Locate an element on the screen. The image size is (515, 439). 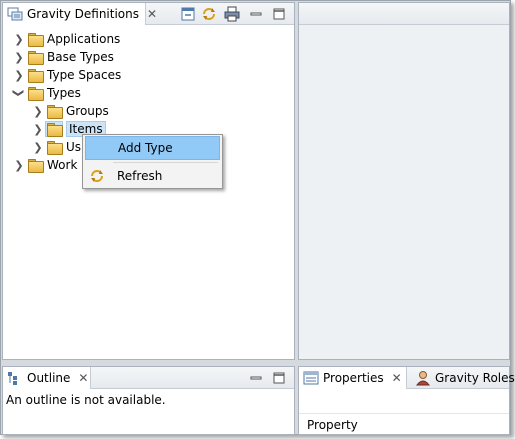
tab-outline: Outline ✕ is located at coordinates (47, 378).